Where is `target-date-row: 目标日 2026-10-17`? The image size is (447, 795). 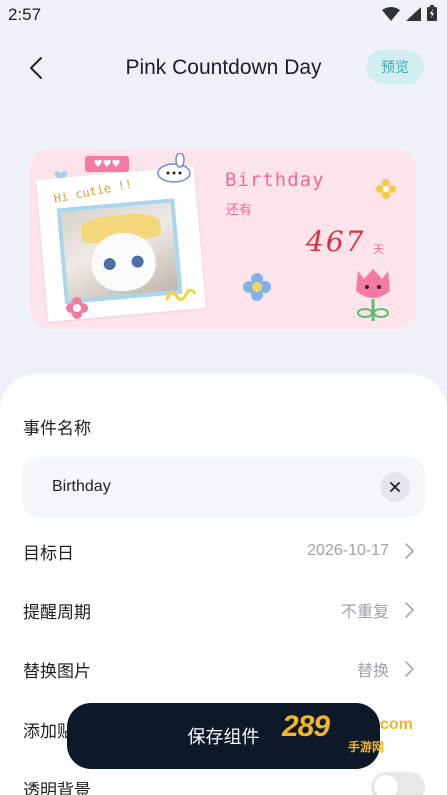
target-date-row: 目标日 2026-10-17 is located at coordinates (223, 551).